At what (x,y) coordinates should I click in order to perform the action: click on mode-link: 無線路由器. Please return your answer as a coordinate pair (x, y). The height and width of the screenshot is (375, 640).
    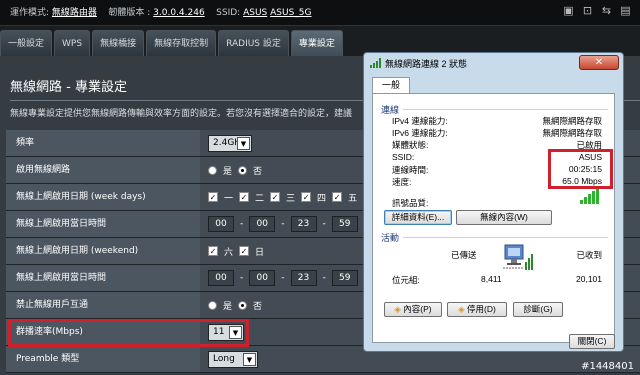
    Looking at the image, I should click on (74, 13).